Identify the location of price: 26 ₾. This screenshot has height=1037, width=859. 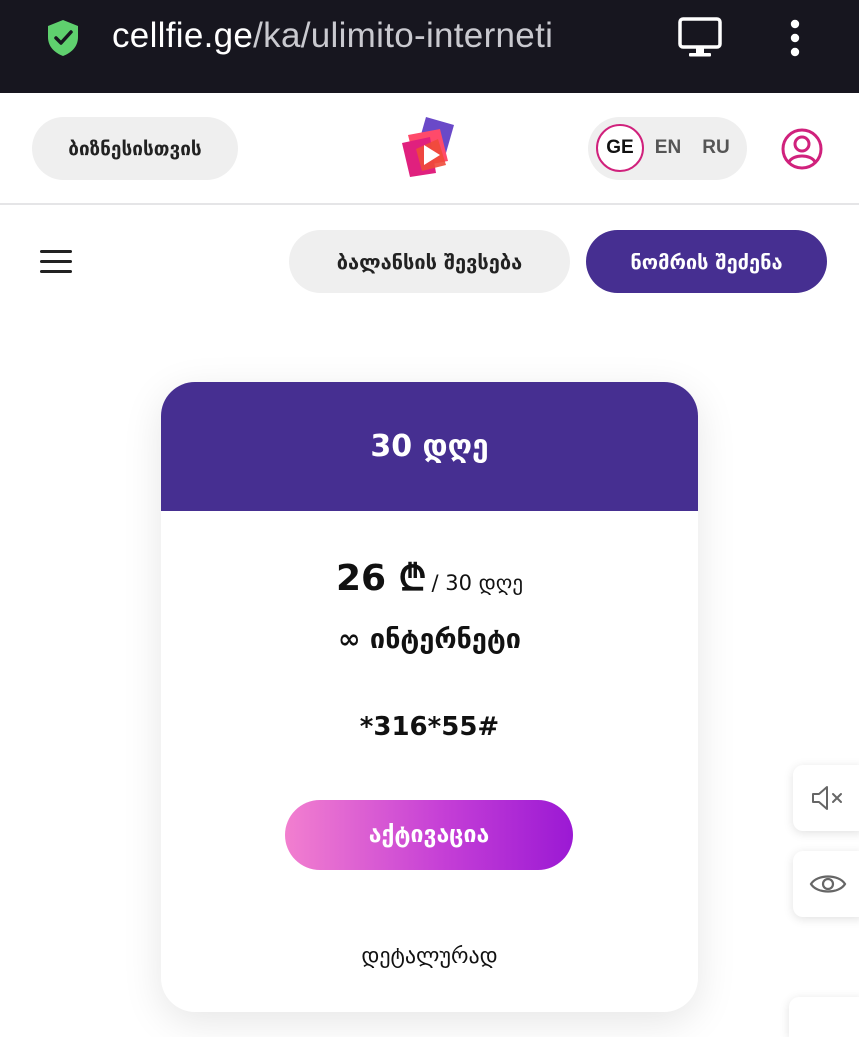
(381, 578).